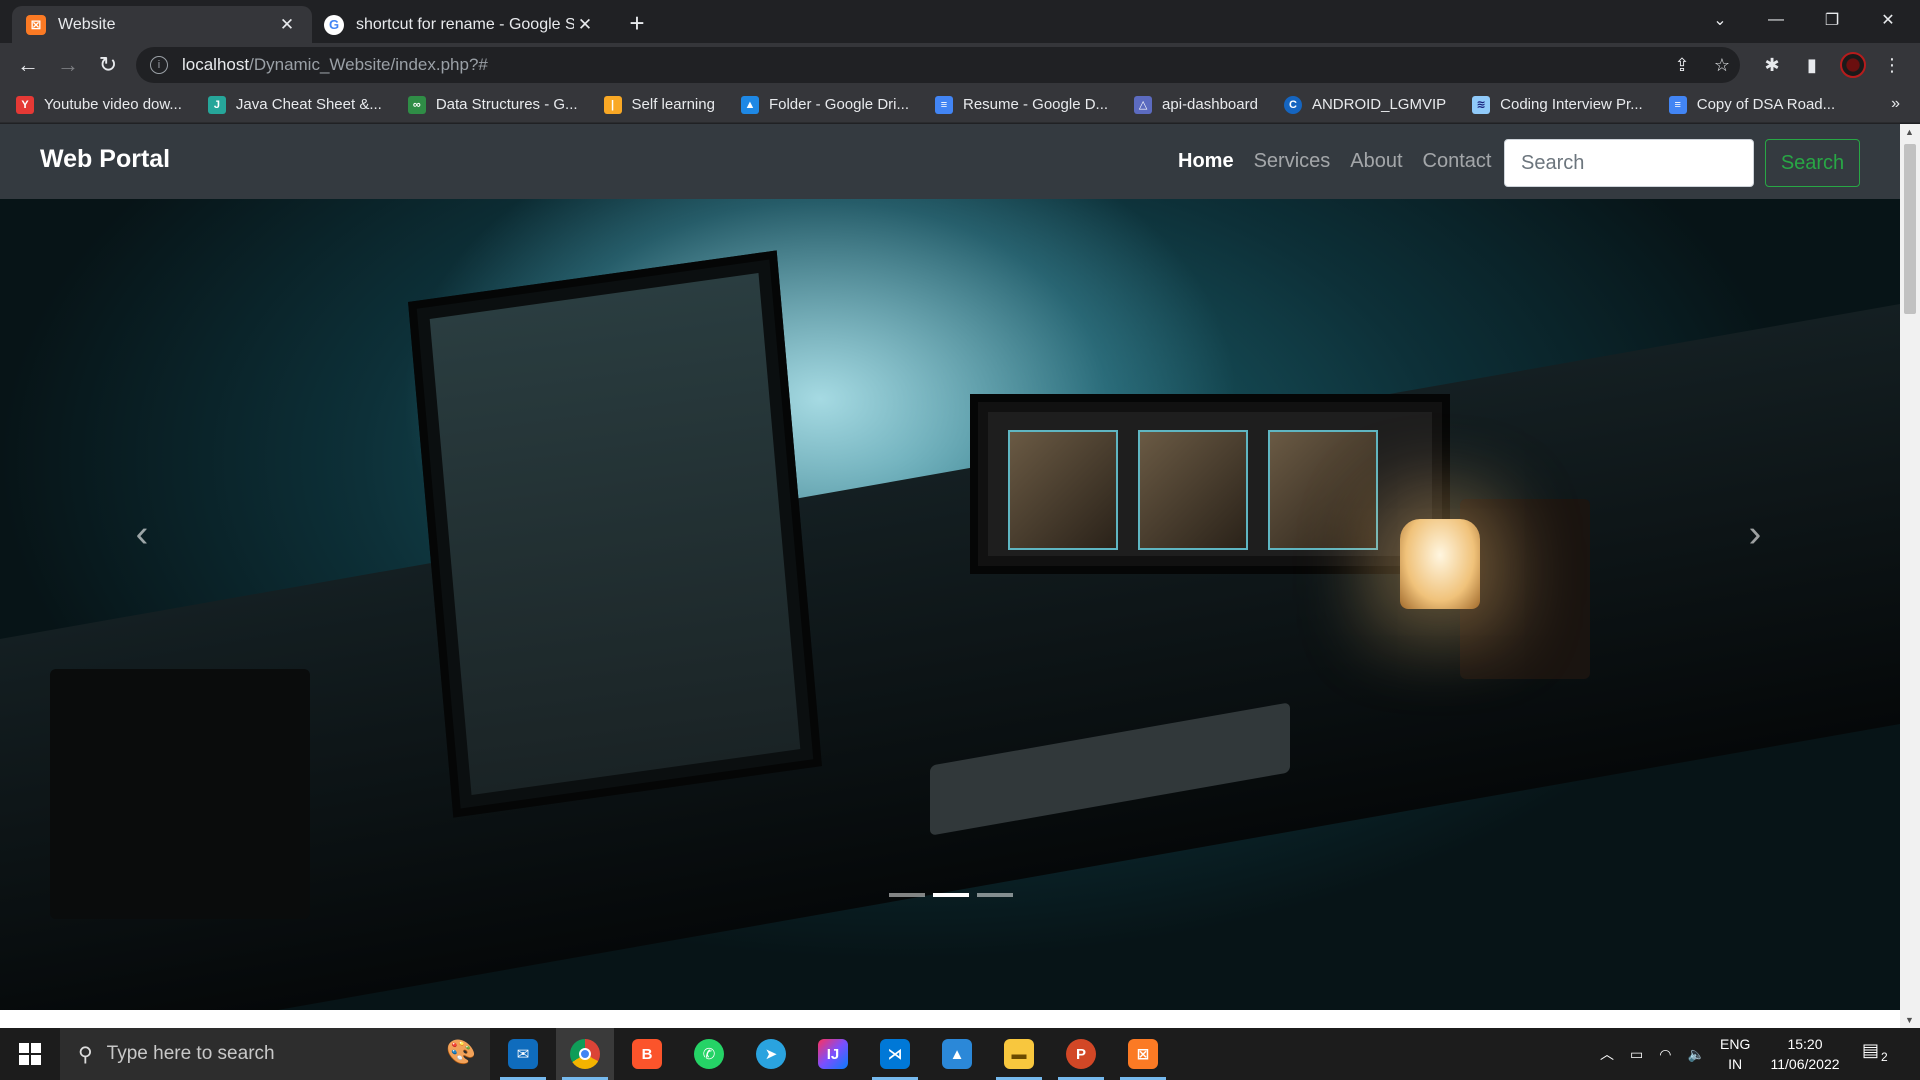  I want to click on bookmark-label: Self learning, so click(673, 104).